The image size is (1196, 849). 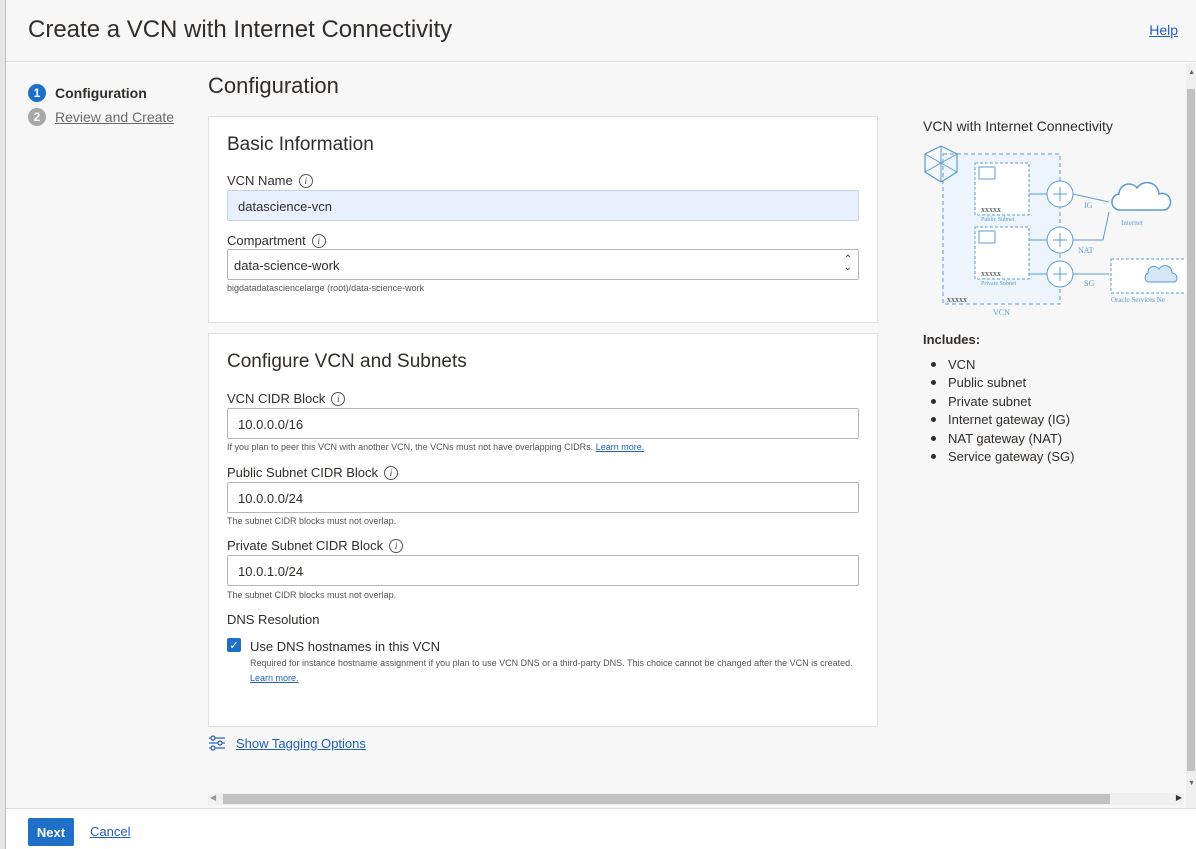 What do you see at coordinates (260, 180) in the screenshot?
I see `vcn-name-label-text: VCN Name` at bounding box center [260, 180].